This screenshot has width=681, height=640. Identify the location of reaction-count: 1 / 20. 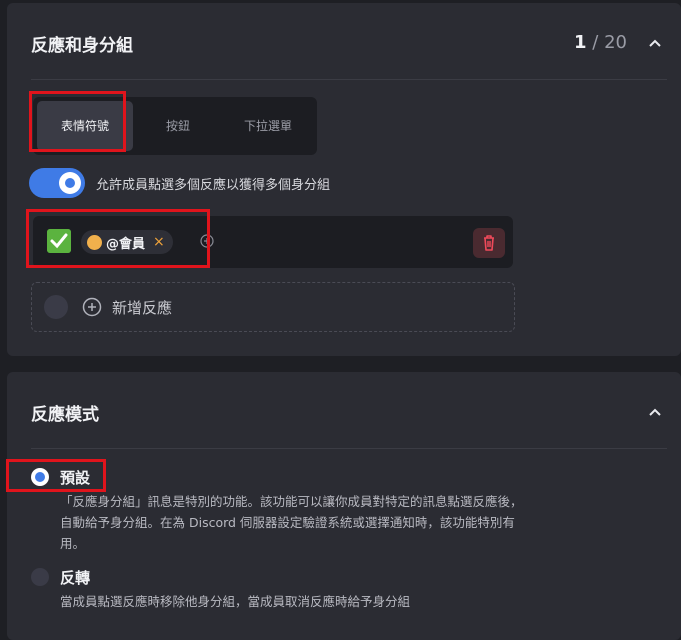
(600, 42).